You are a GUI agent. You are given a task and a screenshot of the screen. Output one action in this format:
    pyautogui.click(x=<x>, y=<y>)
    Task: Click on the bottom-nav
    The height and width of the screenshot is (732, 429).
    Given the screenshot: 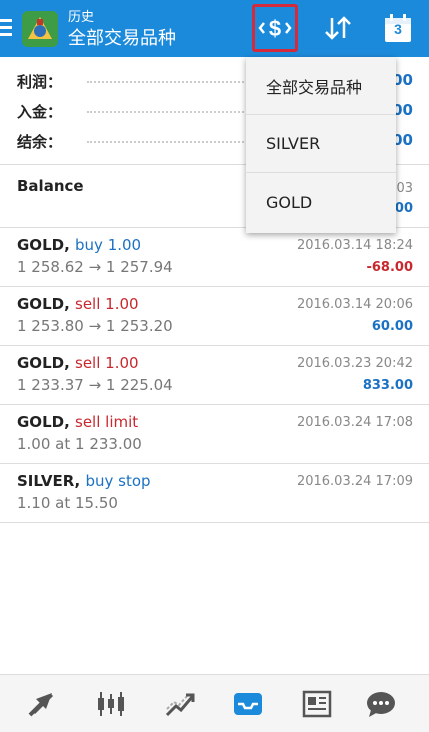 What is the action you would take?
    pyautogui.click(x=214, y=703)
    